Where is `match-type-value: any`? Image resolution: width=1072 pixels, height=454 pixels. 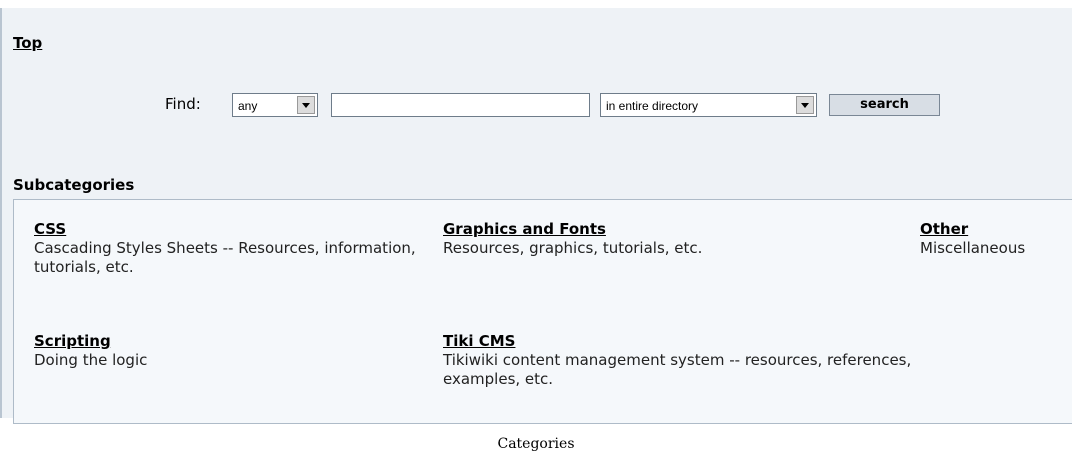
match-type-value: any is located at coordinates (248, 106).